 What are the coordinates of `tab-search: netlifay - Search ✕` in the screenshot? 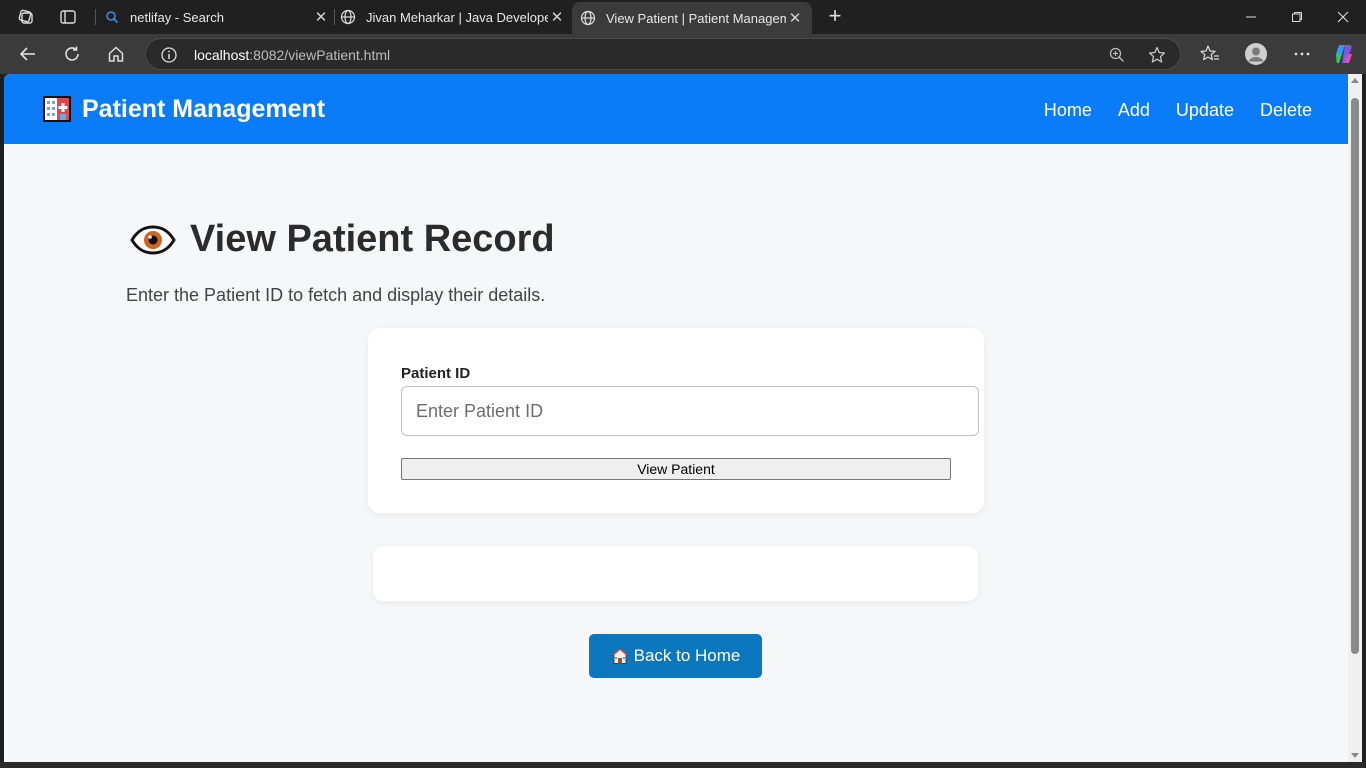 It's located at (217, 17).